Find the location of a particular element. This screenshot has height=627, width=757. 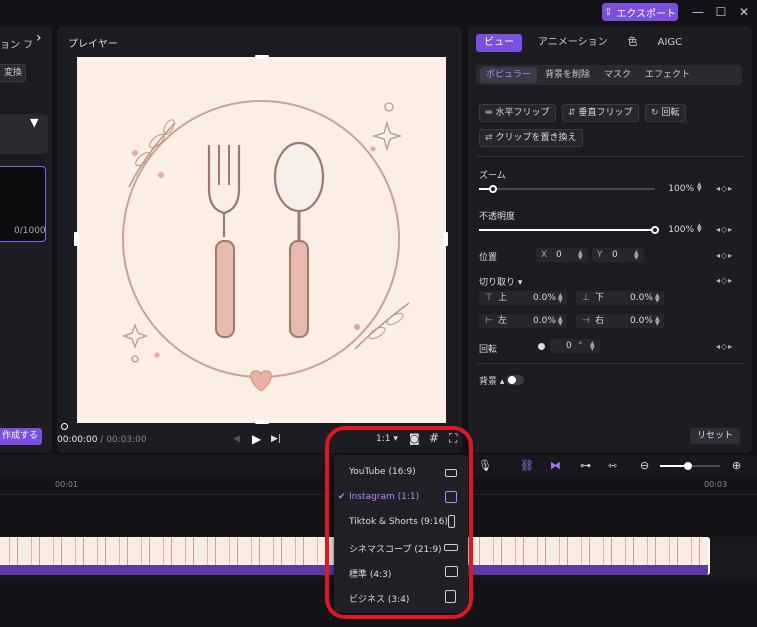

minimize-icon: — is located at coordinates (698, 12).